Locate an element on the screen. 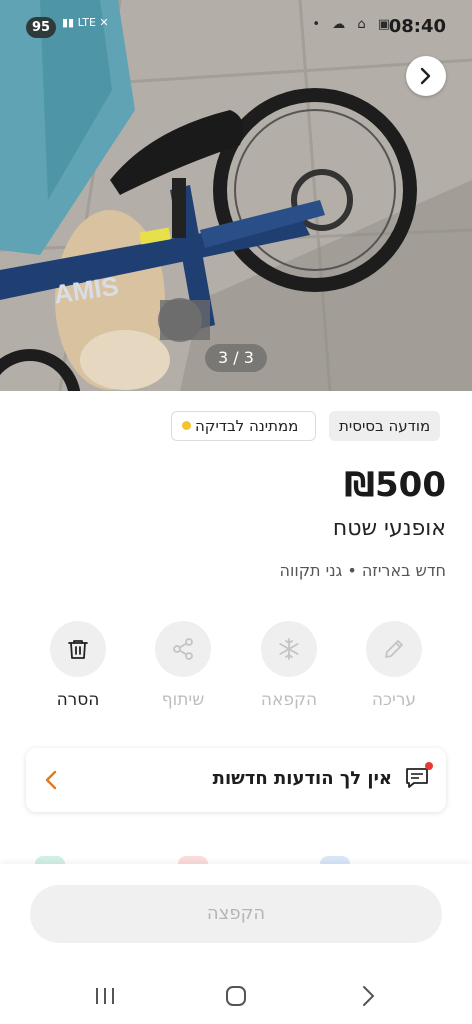 Image resolution: width=472 pixels, height=1024 pixels. share-icon is located at coordinates (183, 649).